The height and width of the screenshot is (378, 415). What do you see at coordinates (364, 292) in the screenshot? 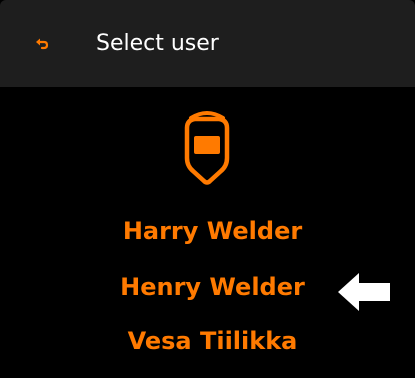
I see `selection-arrow-icon` at bounding box center [364, 292].